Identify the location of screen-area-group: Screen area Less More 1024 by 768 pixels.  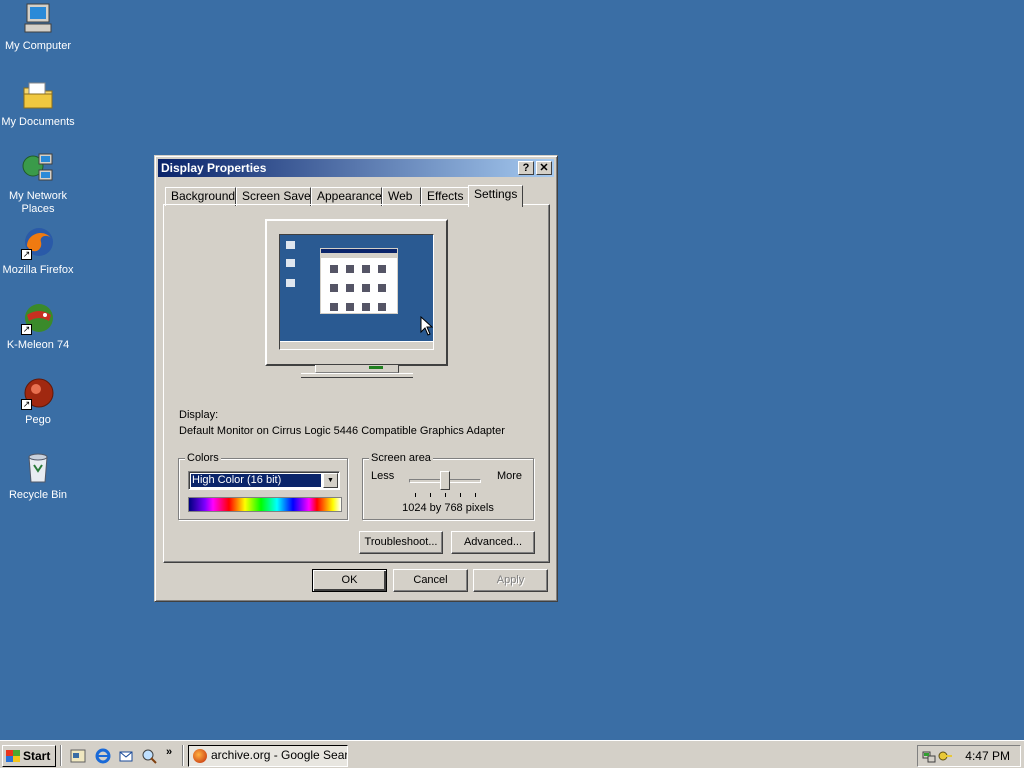
(448, 486).